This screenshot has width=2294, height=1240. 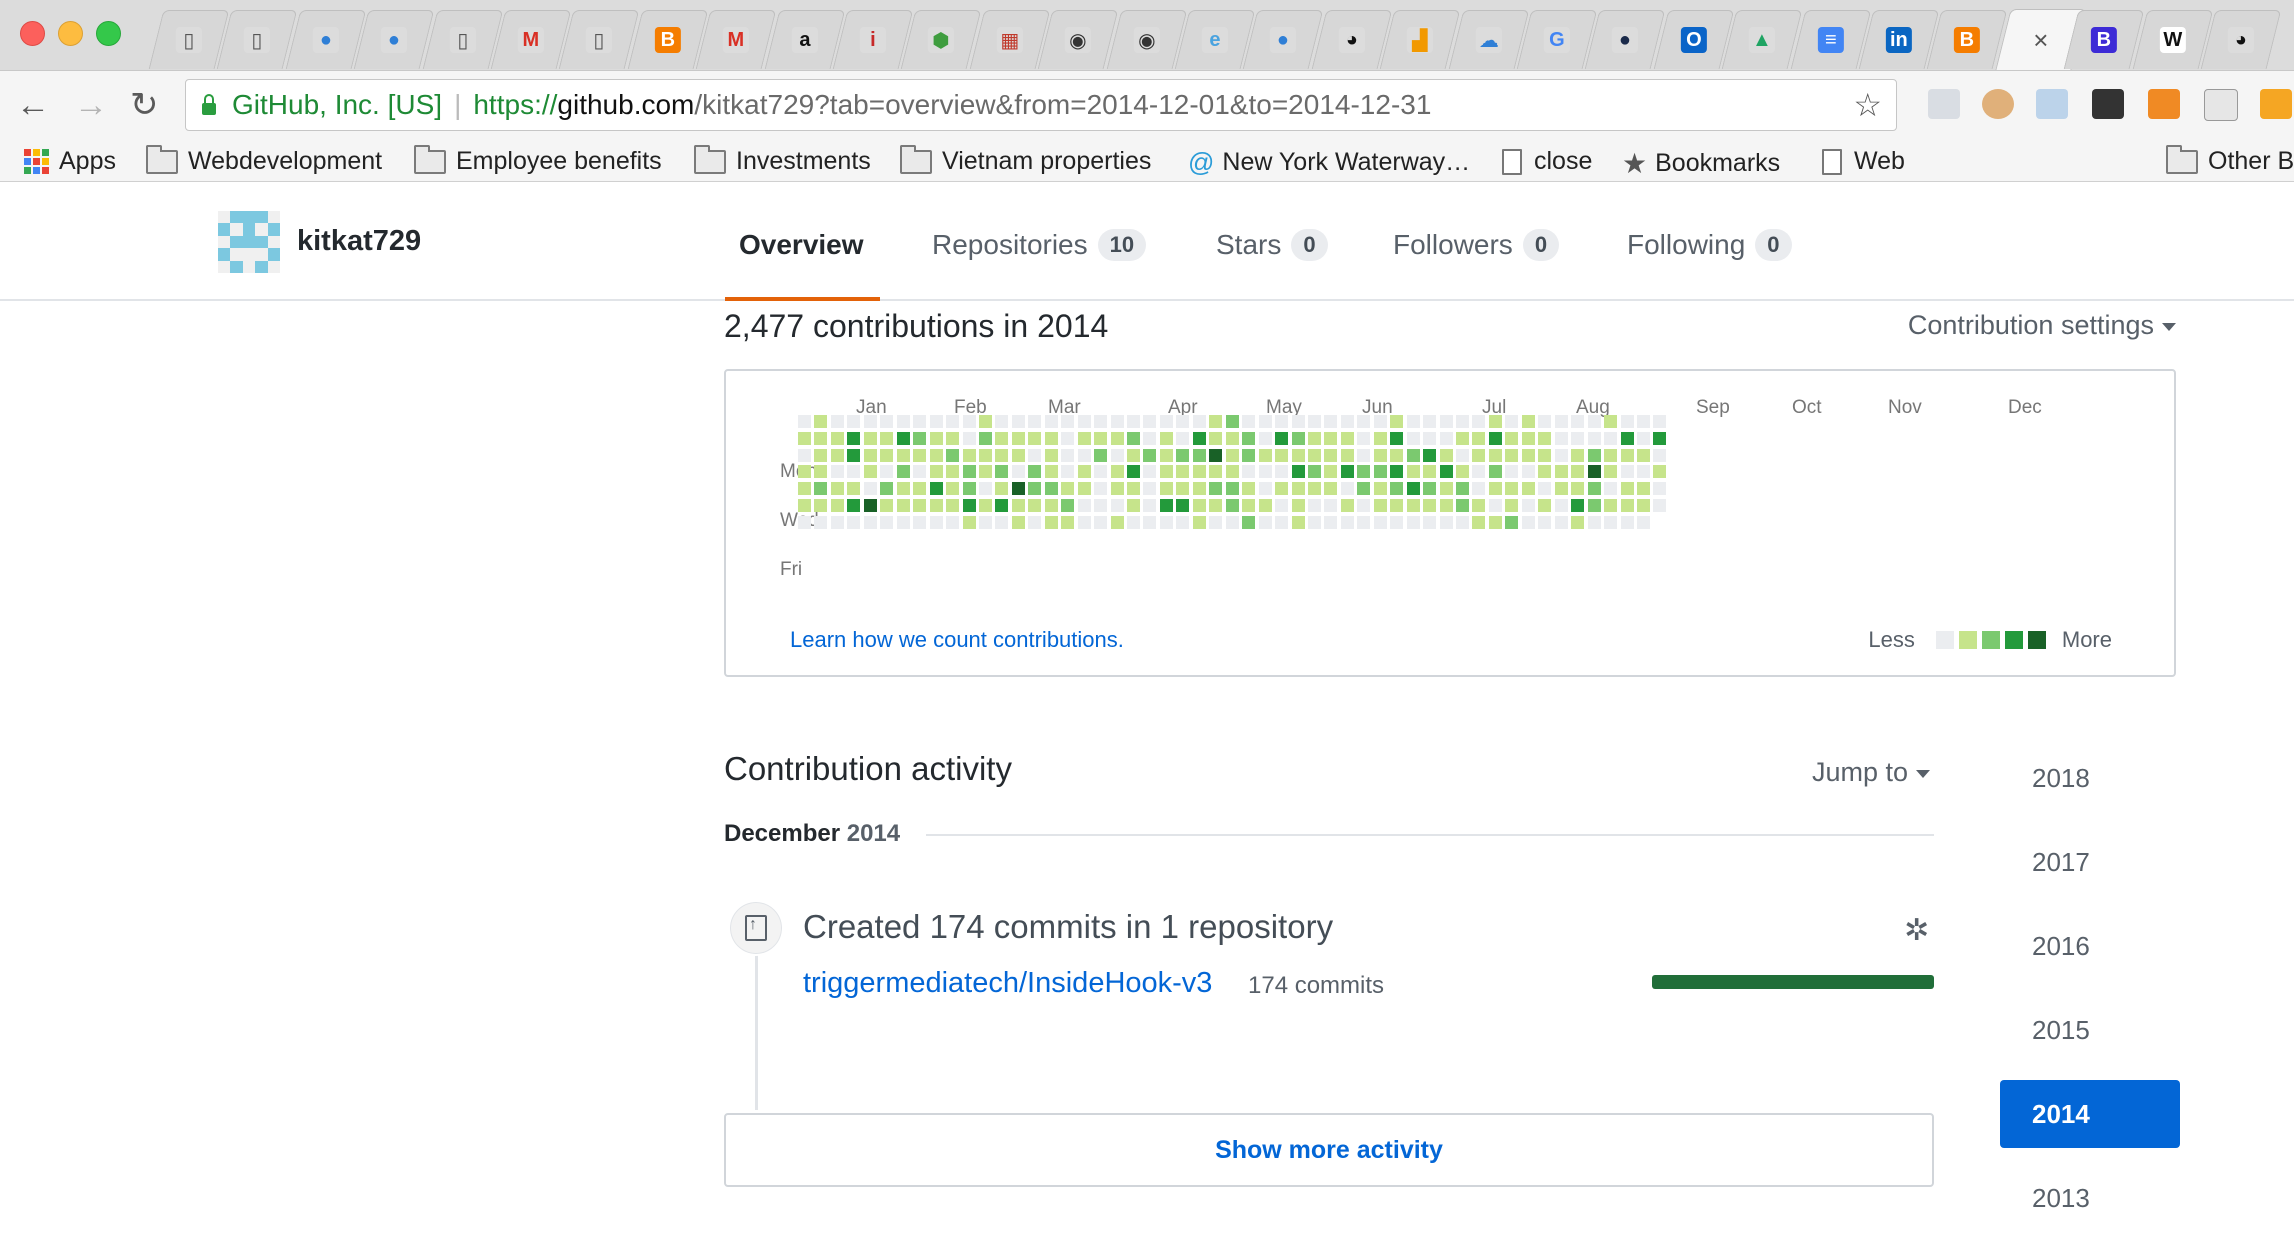 I want to click on show-more-activity-button: Show more activity, so click(x=1329, y=1150).